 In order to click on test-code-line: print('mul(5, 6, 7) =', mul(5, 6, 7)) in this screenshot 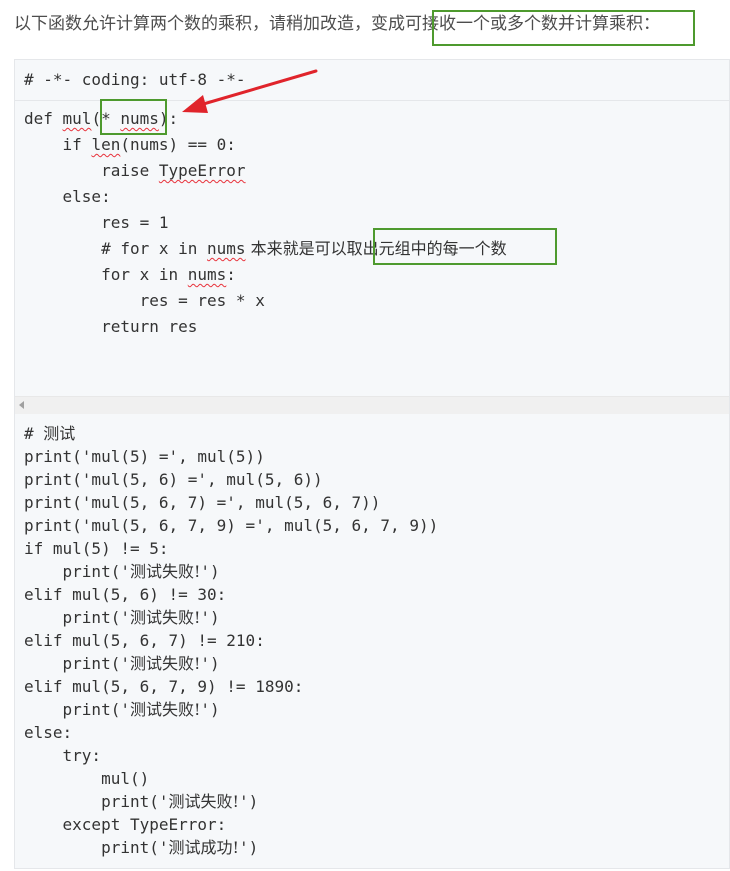, I will do `click(202, 502)`.